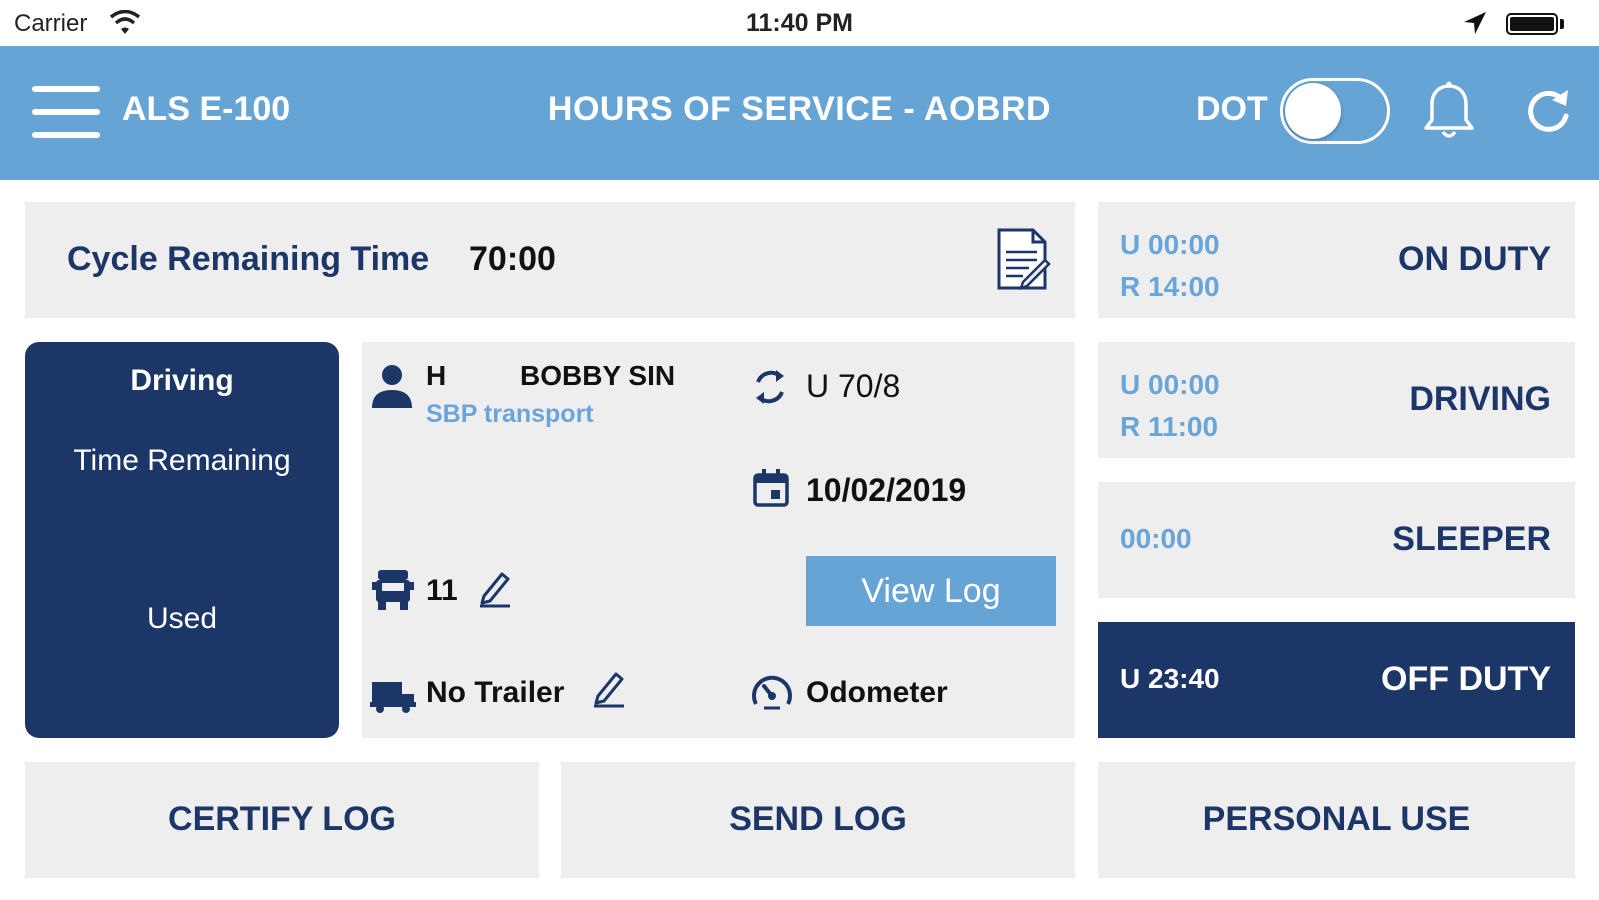 Image resolution: width=1599 pixels, height=900 pixels. Describe the element at coordinates (512, 259) in the screenshot. I see `cycle-remaining-value: 70:00` at that location.